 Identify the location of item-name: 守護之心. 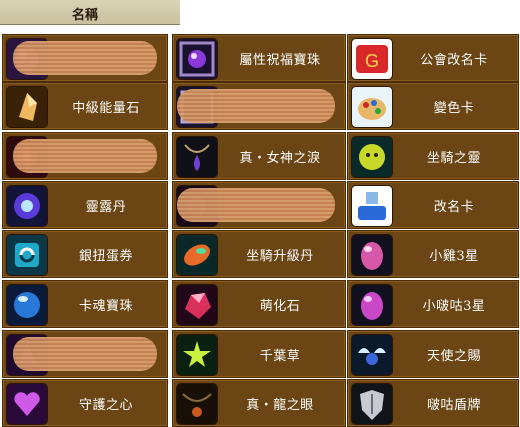
(105, 405).